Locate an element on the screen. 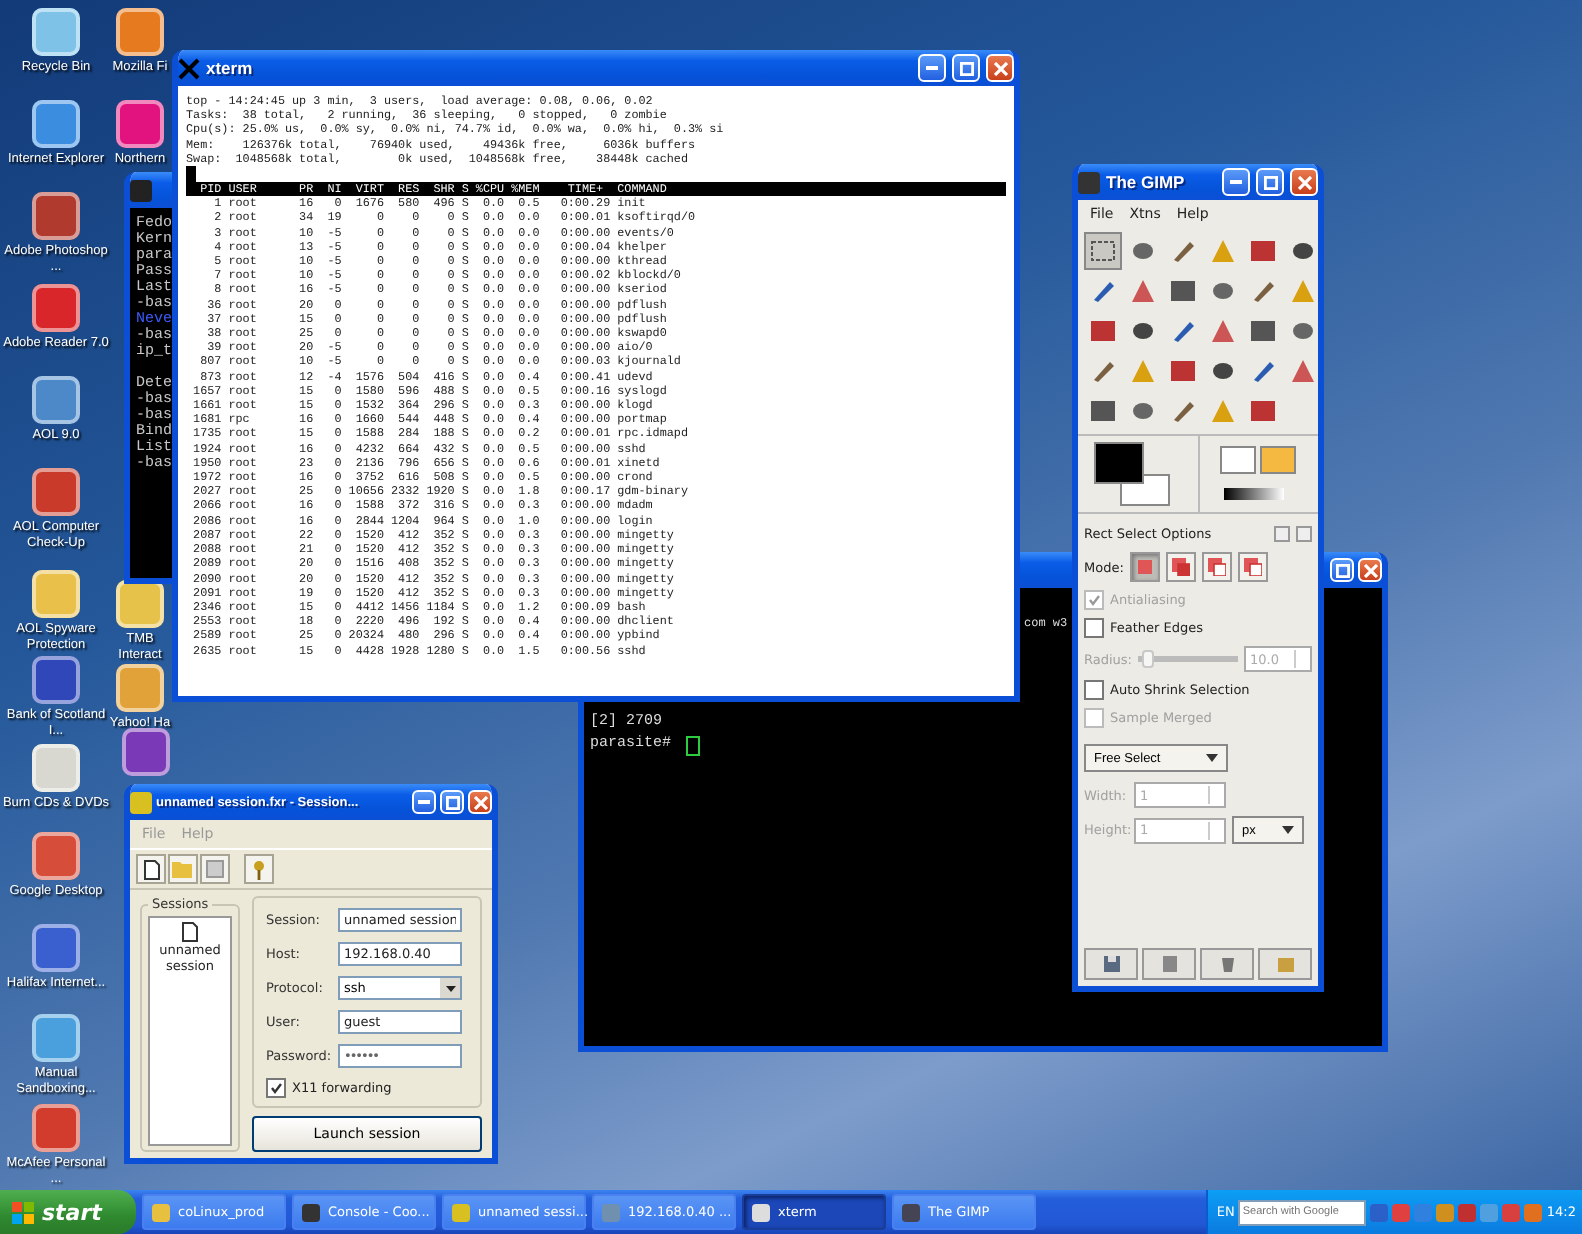 This screenshot has height=1234, width=1582. delete-button is located at coordinates (1227, 964).